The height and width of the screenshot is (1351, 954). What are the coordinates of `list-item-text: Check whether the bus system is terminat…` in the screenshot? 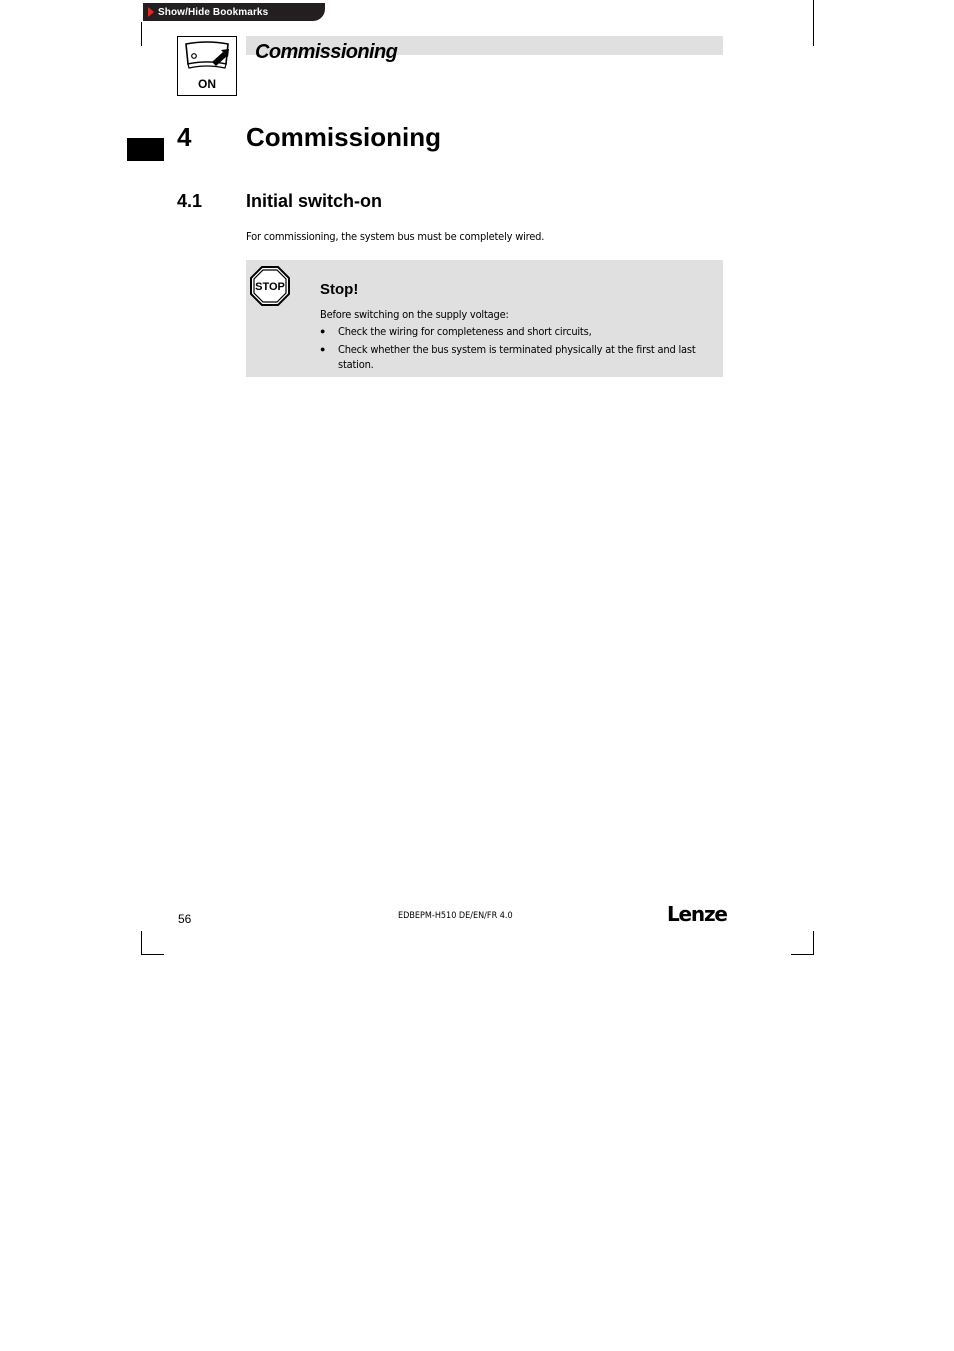 It's located at (517, 357).